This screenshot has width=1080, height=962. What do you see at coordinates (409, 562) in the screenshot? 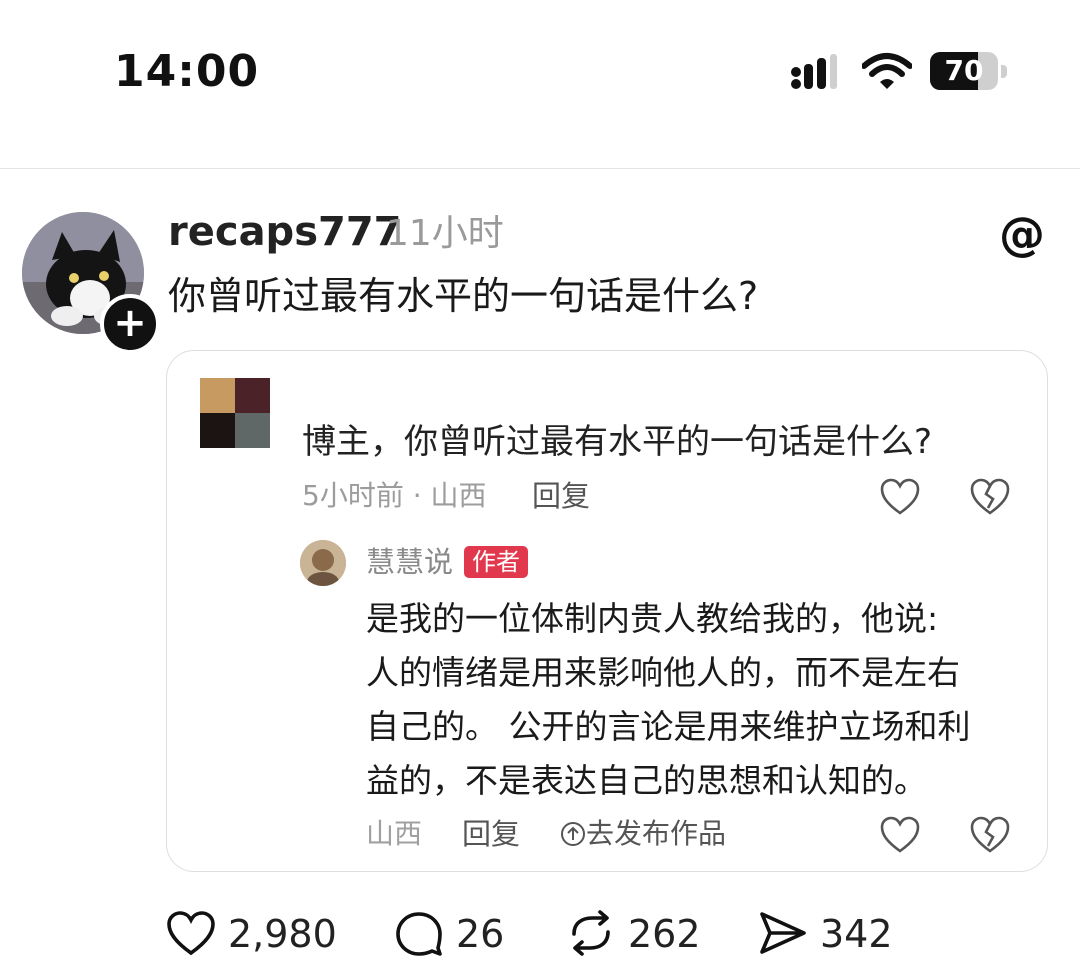
I see `reply-author-name: 慧慧说` at bounding box center [409, 562].